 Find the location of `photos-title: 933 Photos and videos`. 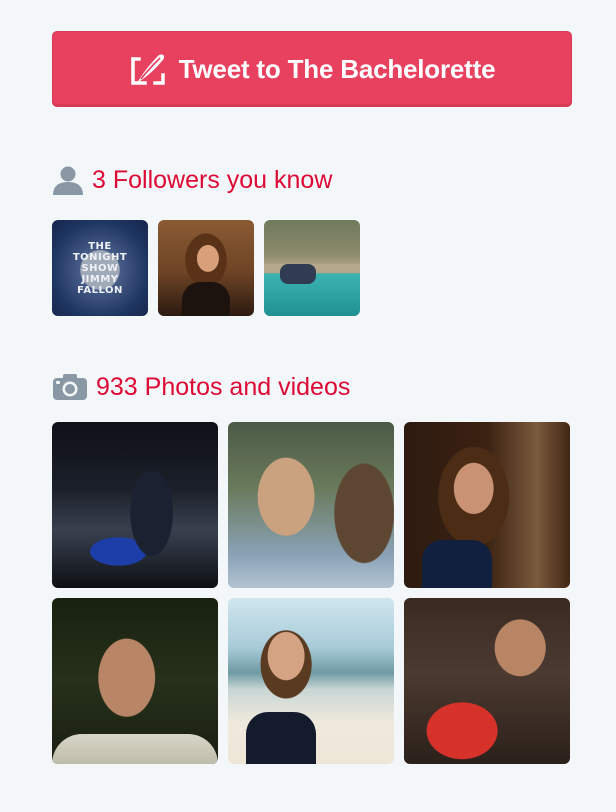

photos-title: 933 Photos and videos is located at coordinates (223, 386).